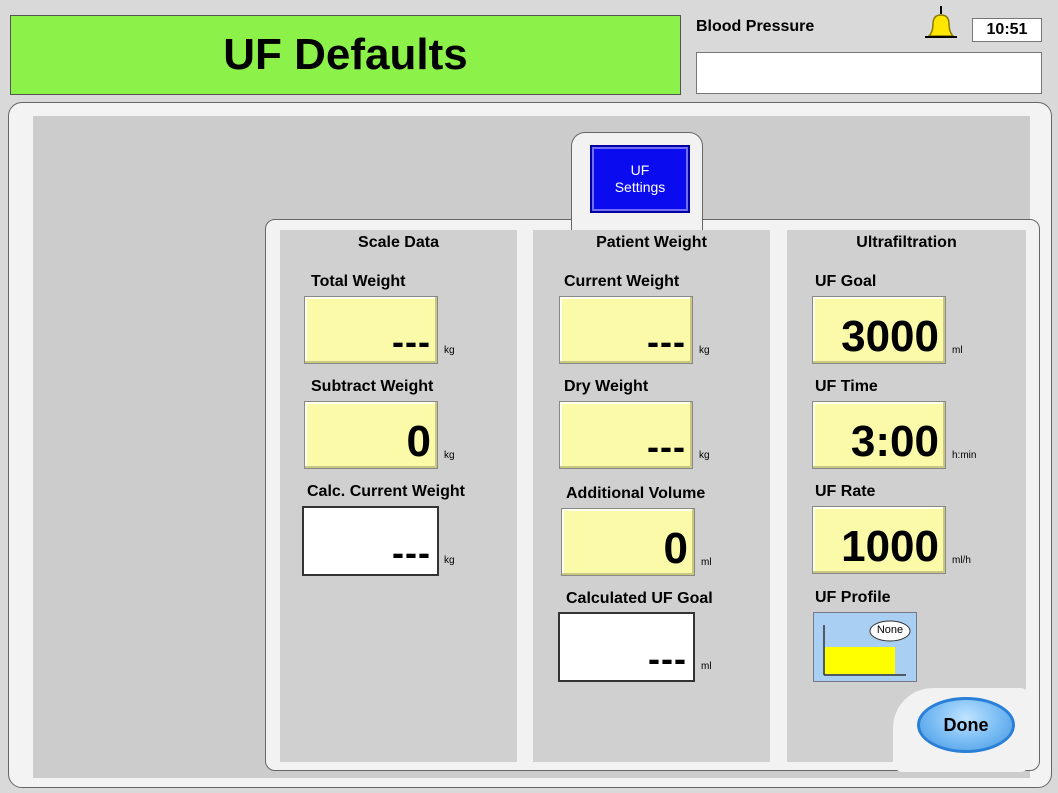 The image size is (1058, 793). I want to click on tab-label-line2: Settings, so click(640, 187).